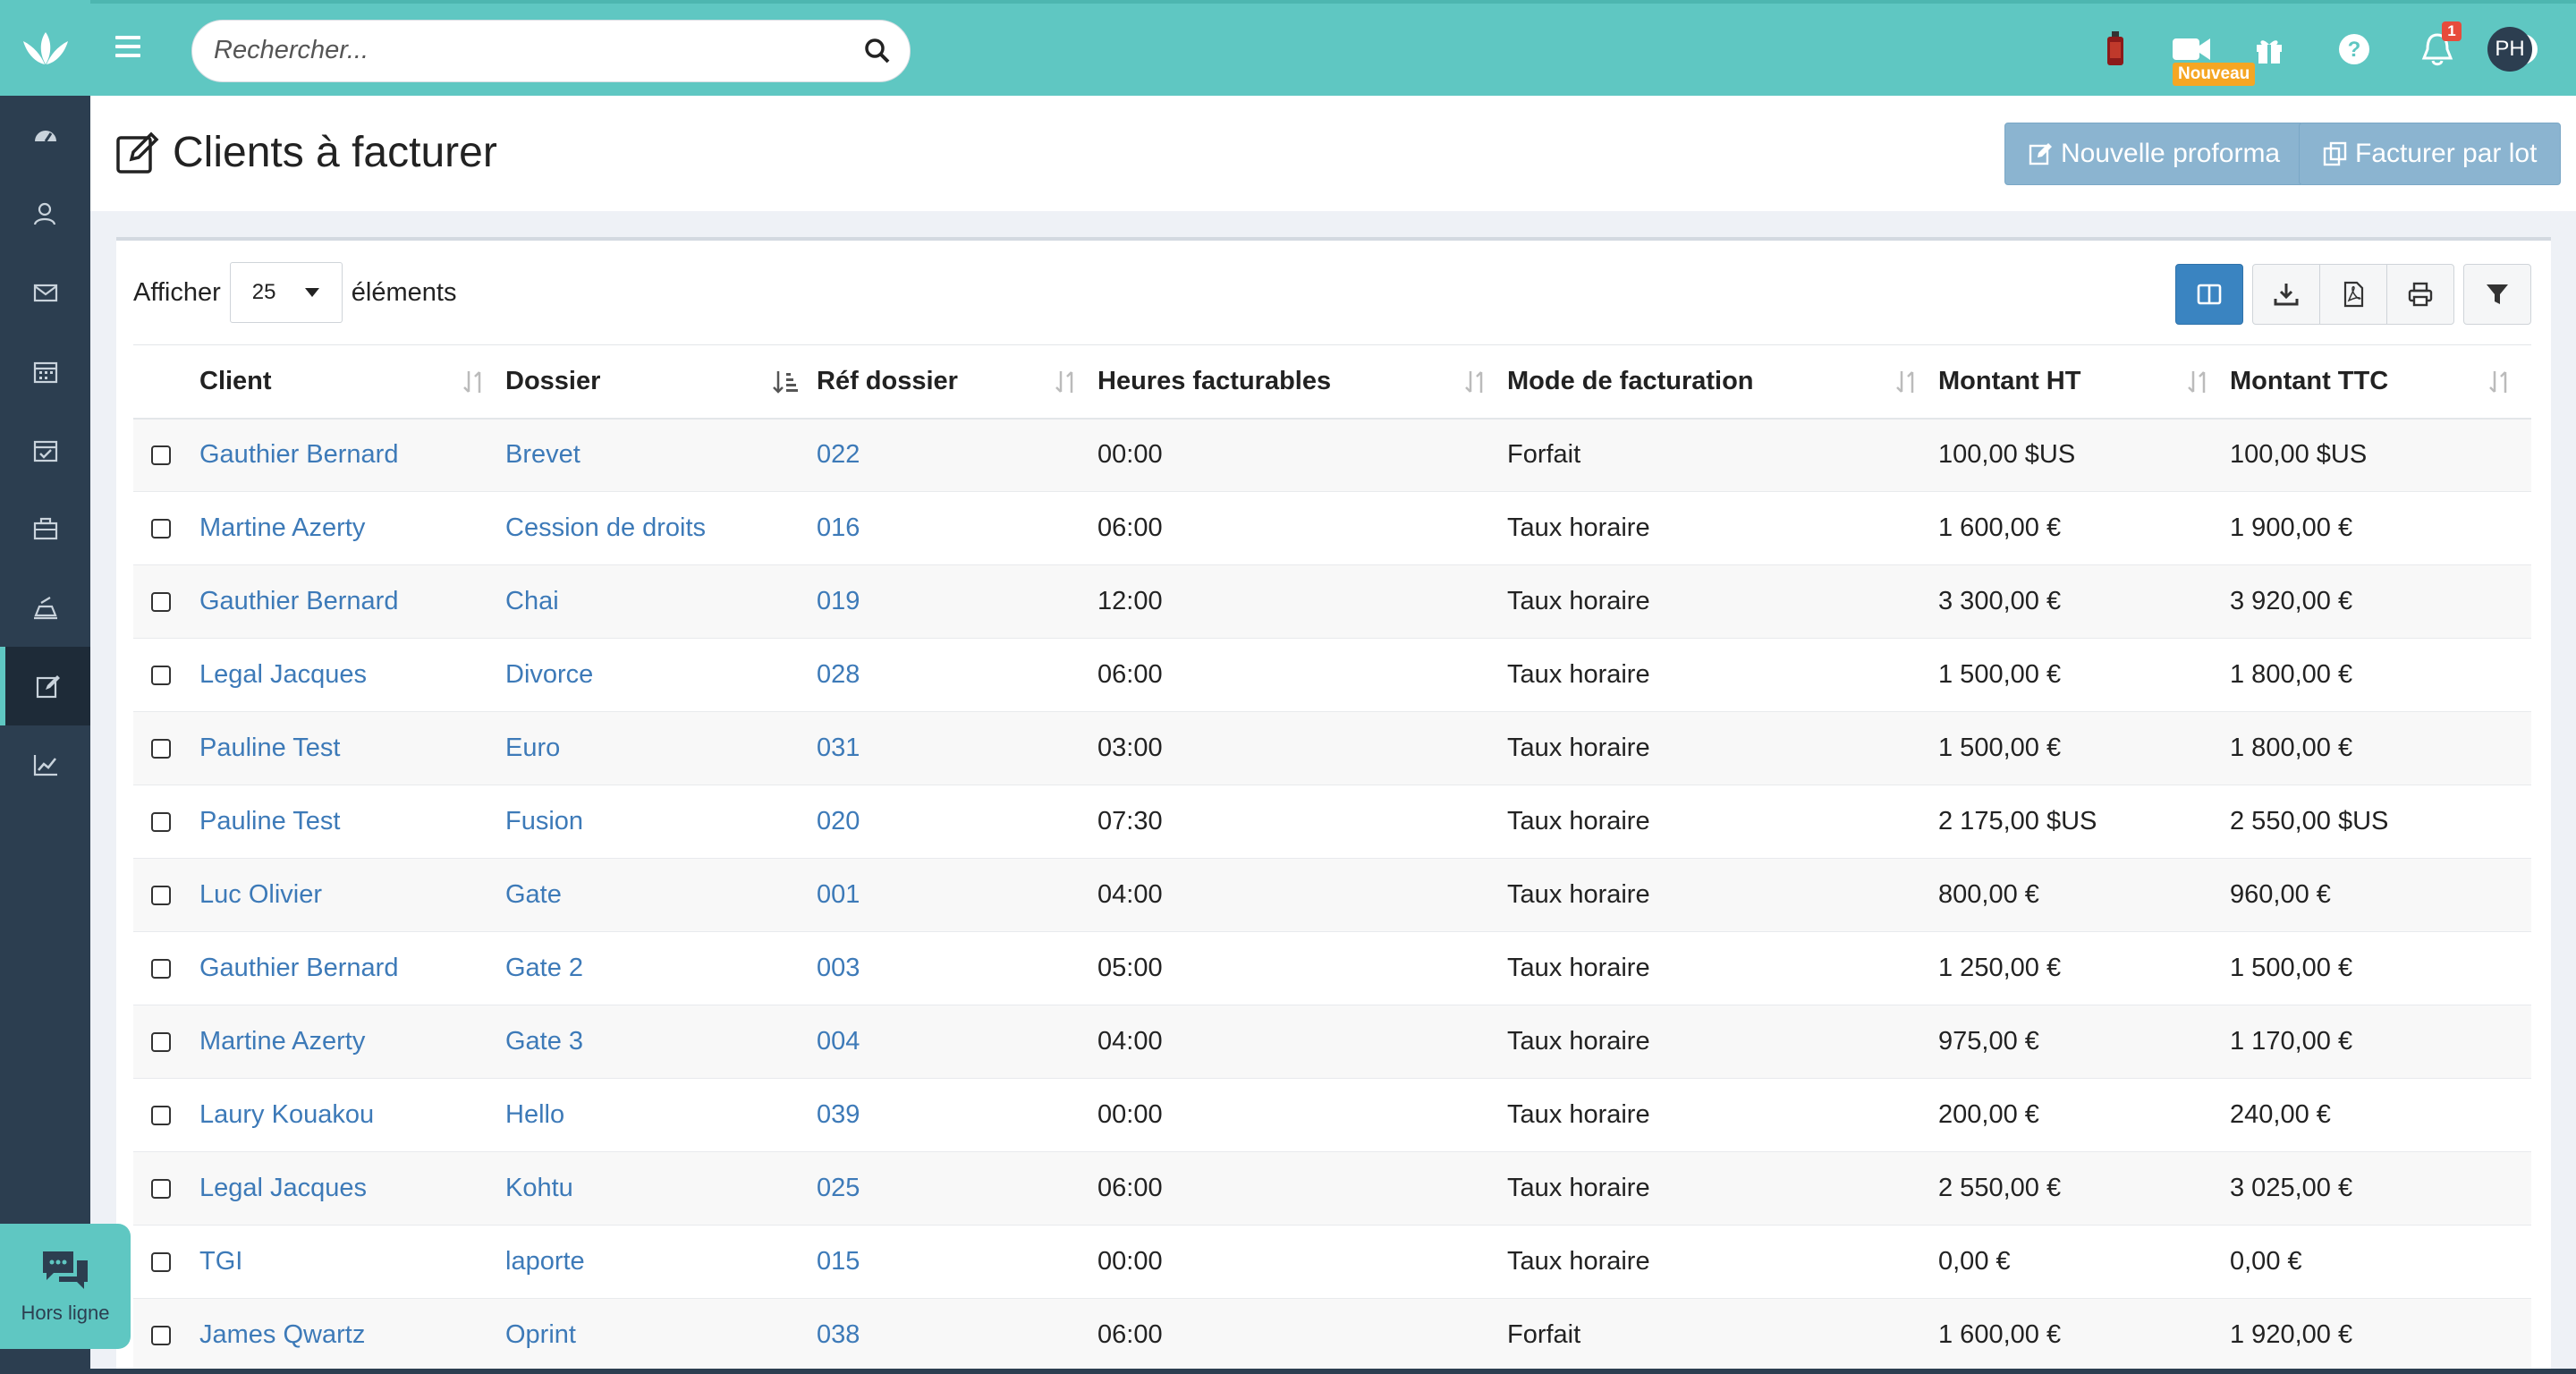 The width and height of the screenshot is (2576, 1374). Describe the element at coordinates (45, 528) in the screenshot. I see `sidebar-item-cases` at that location.